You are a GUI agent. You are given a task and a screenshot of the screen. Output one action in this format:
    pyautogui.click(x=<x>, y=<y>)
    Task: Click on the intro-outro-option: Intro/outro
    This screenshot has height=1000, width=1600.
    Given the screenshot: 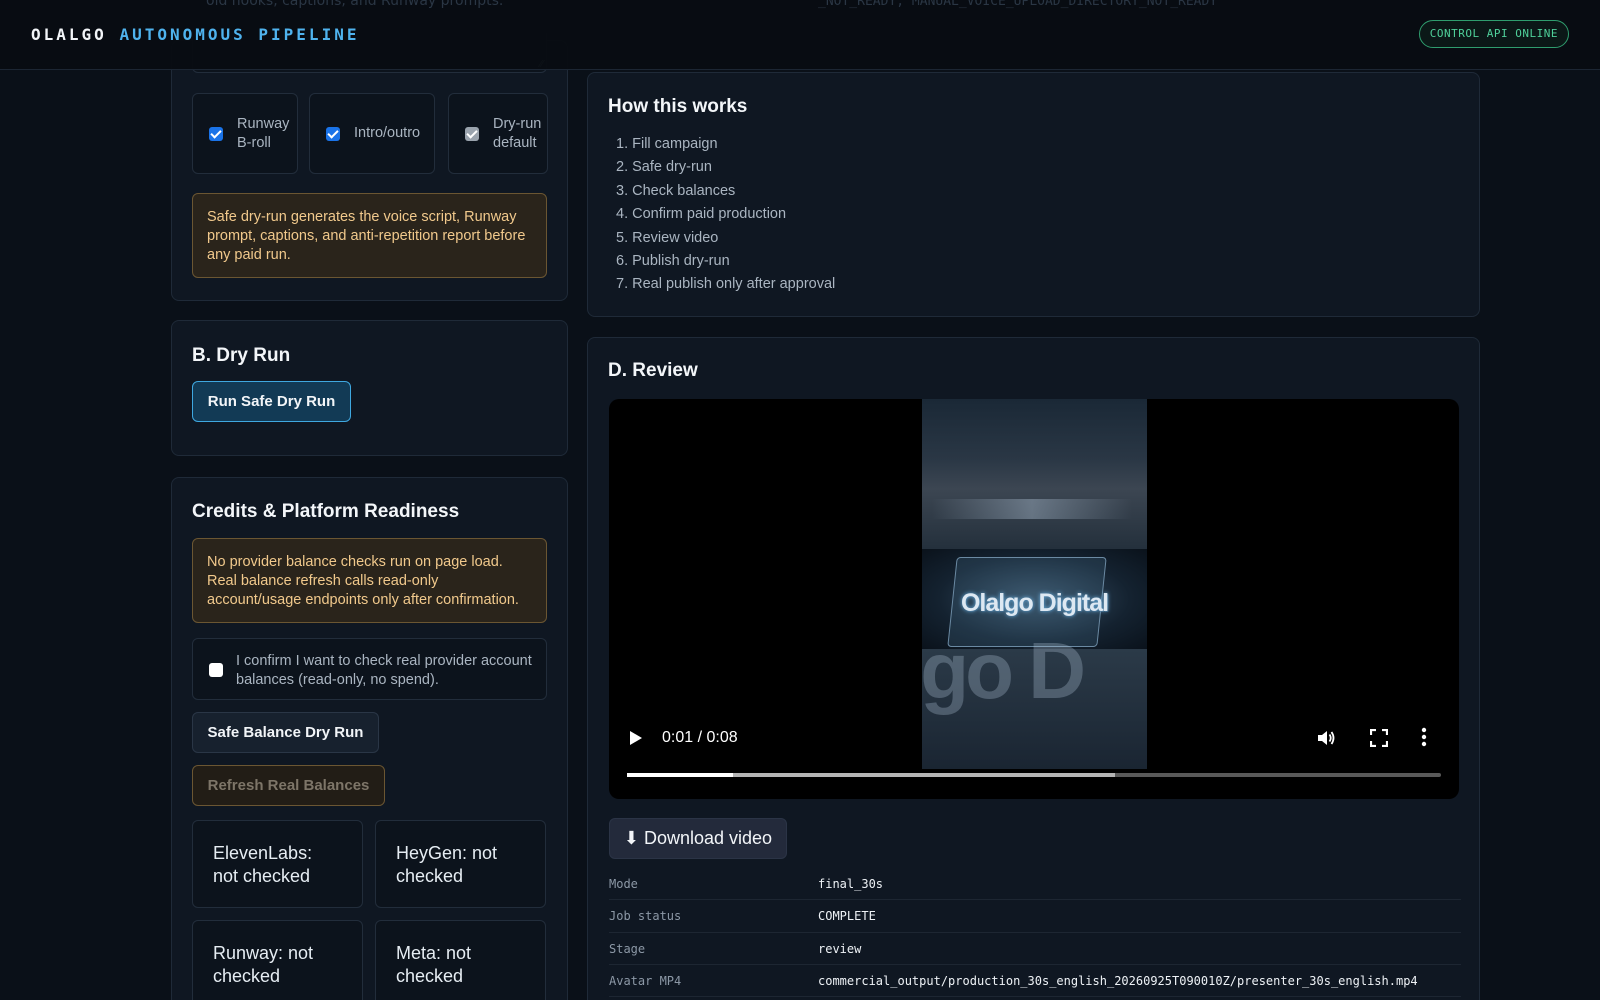 What is the action you would take?
    pyautogui.click(x=372, y=133)
    